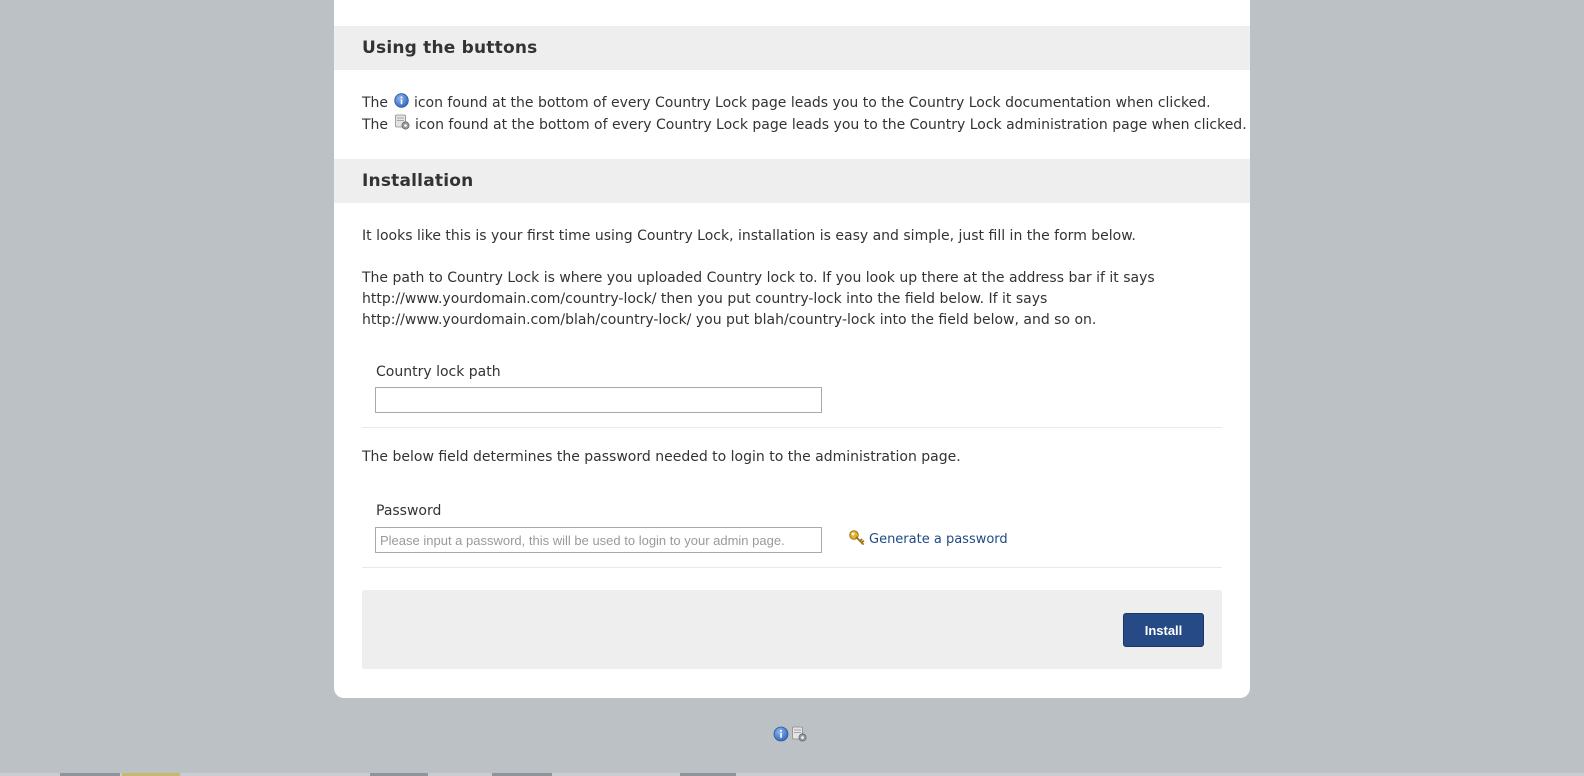  I want to click on section-header-installation: Installation, so click(792, 181).